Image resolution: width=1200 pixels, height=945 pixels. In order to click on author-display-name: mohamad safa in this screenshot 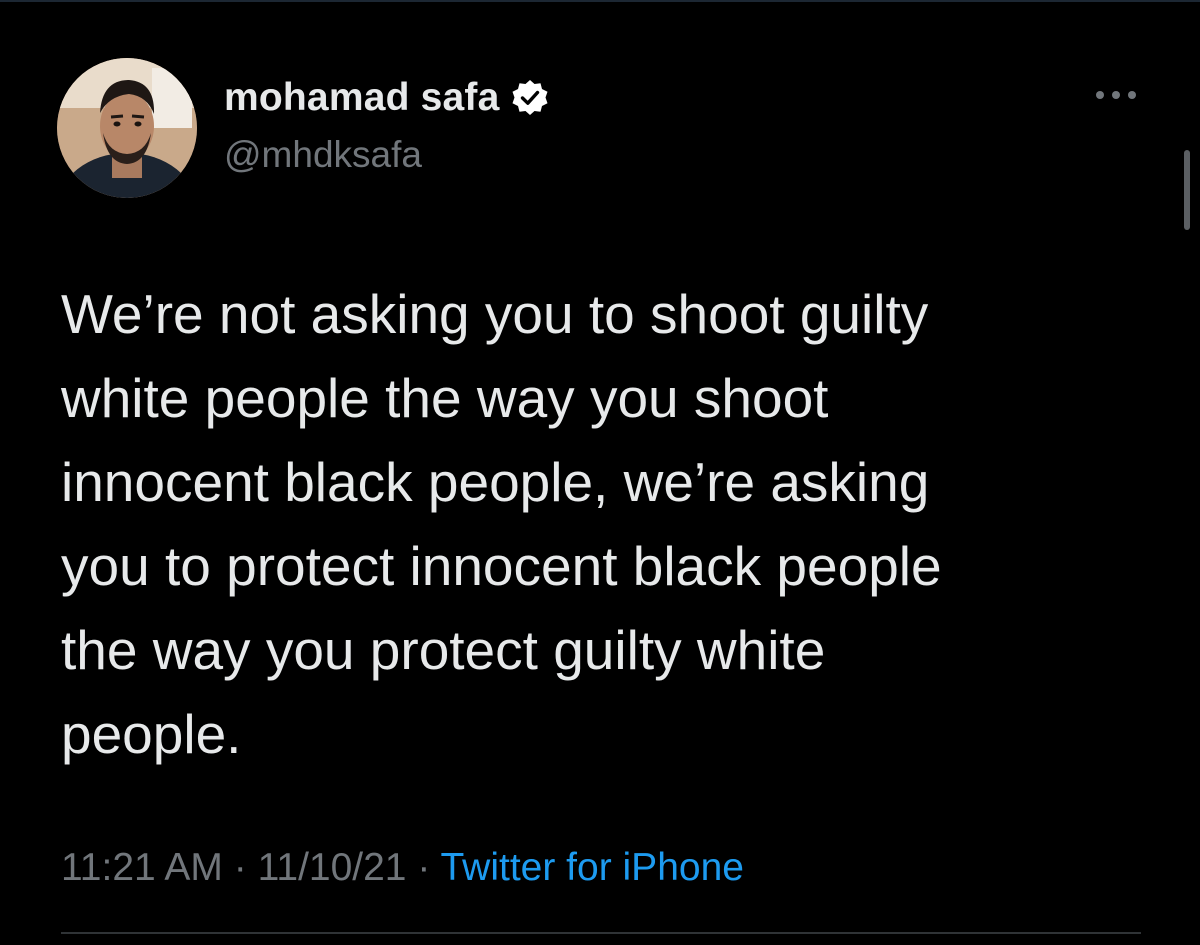, I will do `click(362, 98)`.